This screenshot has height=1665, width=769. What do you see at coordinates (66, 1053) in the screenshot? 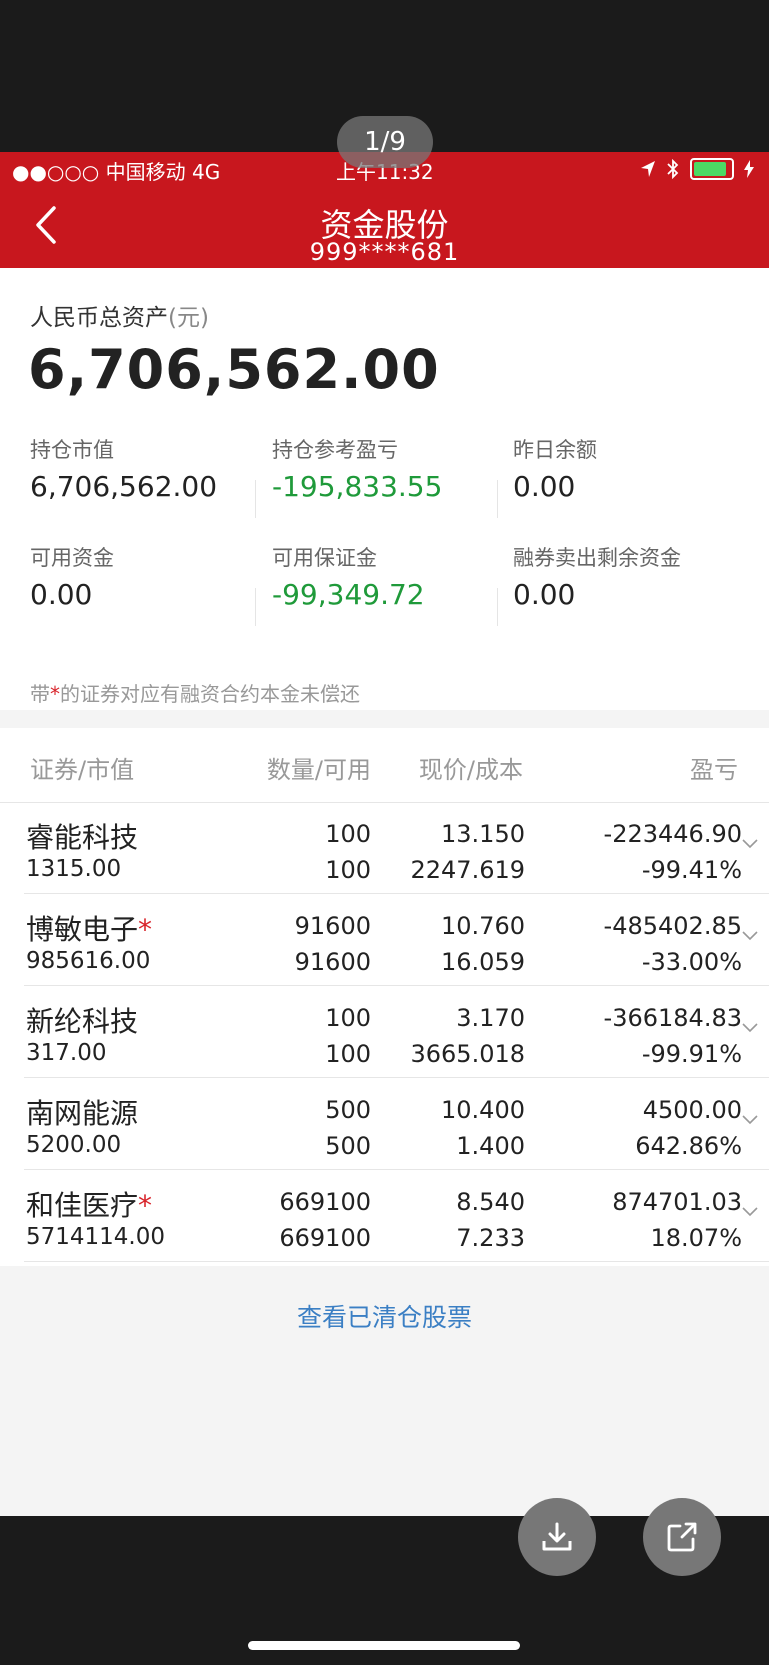
I see `market-value: 317.00` at bounding box center [66, 1053].